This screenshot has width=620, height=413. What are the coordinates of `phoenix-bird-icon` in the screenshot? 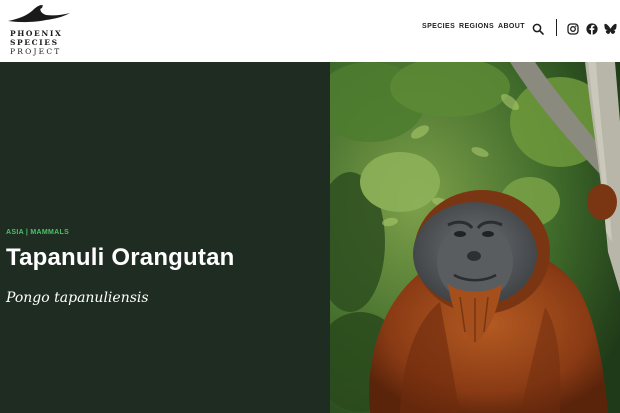 It's located at (39, 14).